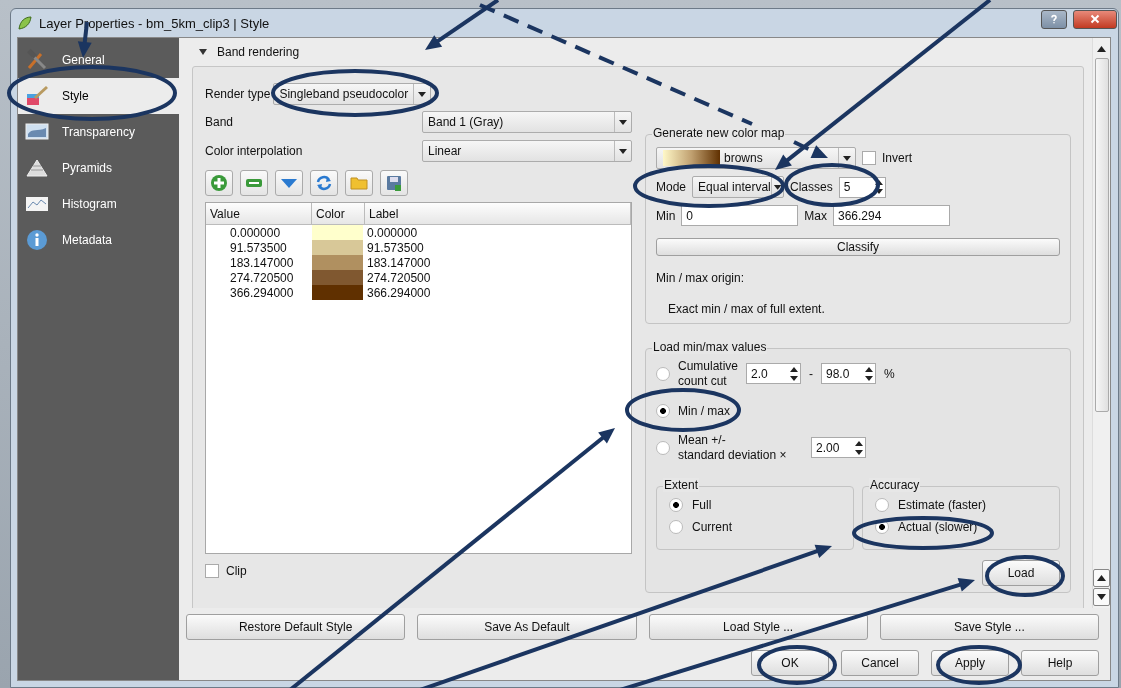 The width and height of the screenshot is (1121, 688). Describe the element at coordinates (254, 183) in the screenshot. I see `remove-icon` at that location.